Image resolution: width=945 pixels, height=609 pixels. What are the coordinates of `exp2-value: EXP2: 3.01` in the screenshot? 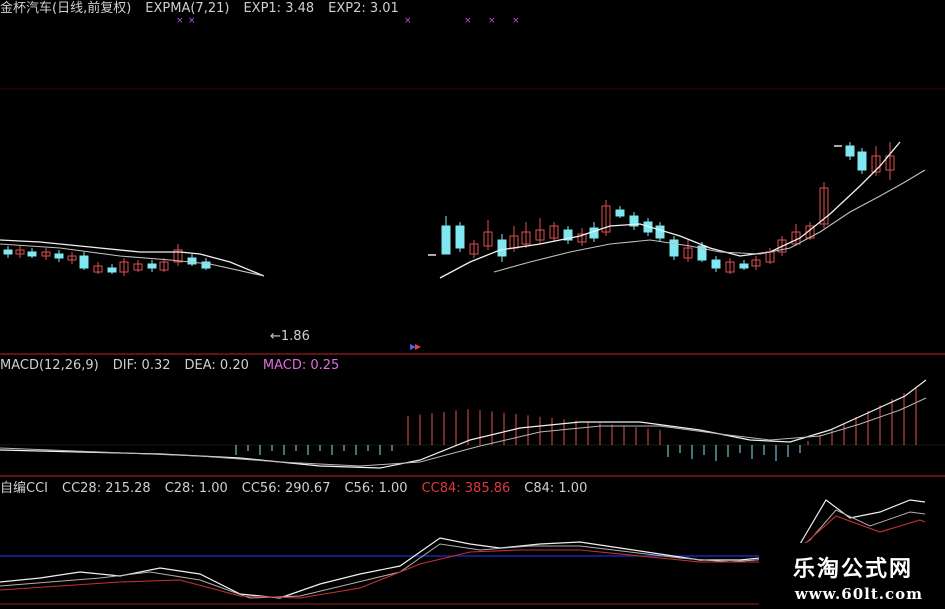 It's located at (363, 8).